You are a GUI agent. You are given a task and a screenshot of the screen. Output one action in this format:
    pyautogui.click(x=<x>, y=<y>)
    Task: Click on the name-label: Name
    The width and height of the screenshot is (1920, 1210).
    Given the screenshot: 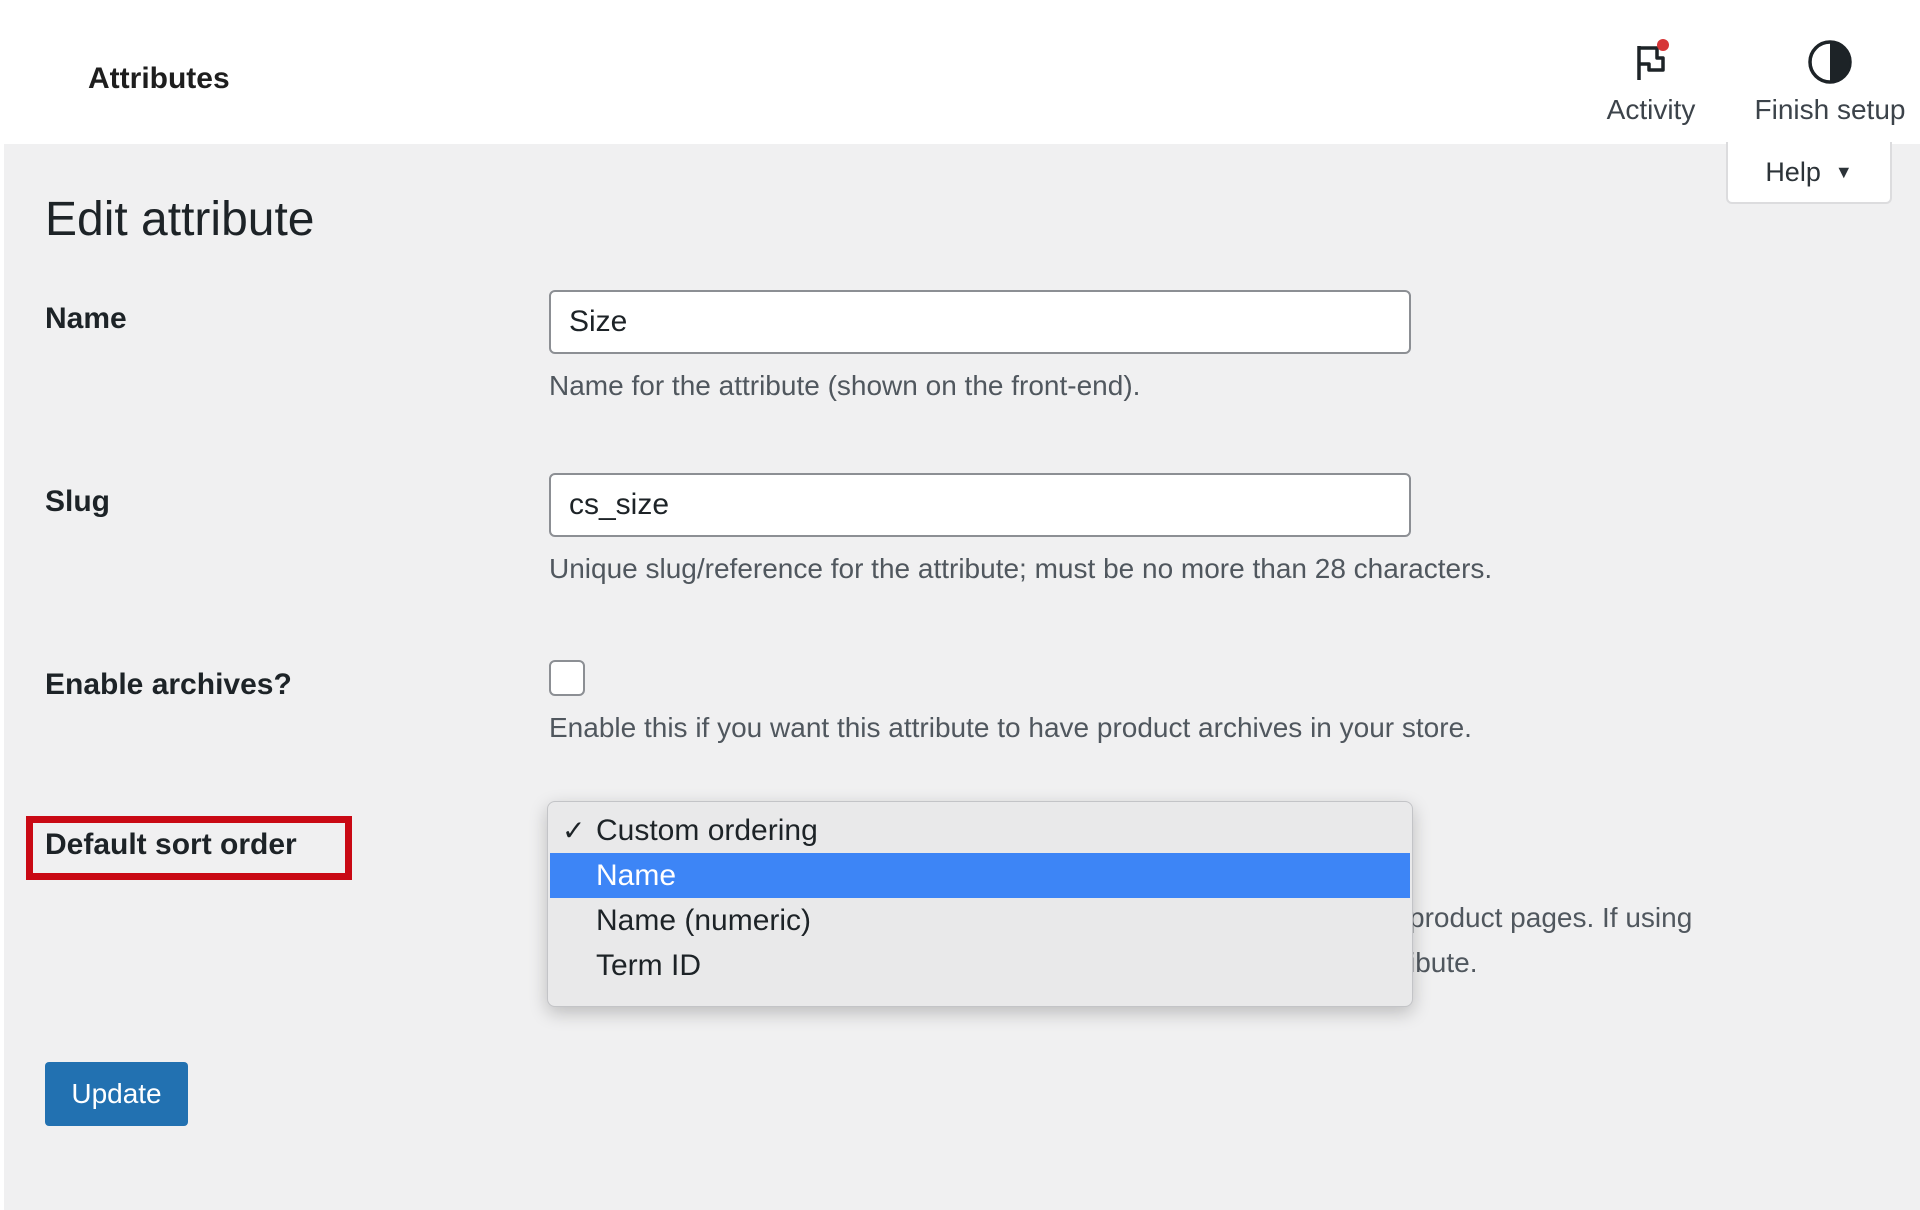 What is the action you would take?
    pyautogui.click(x=86, y=318)
    